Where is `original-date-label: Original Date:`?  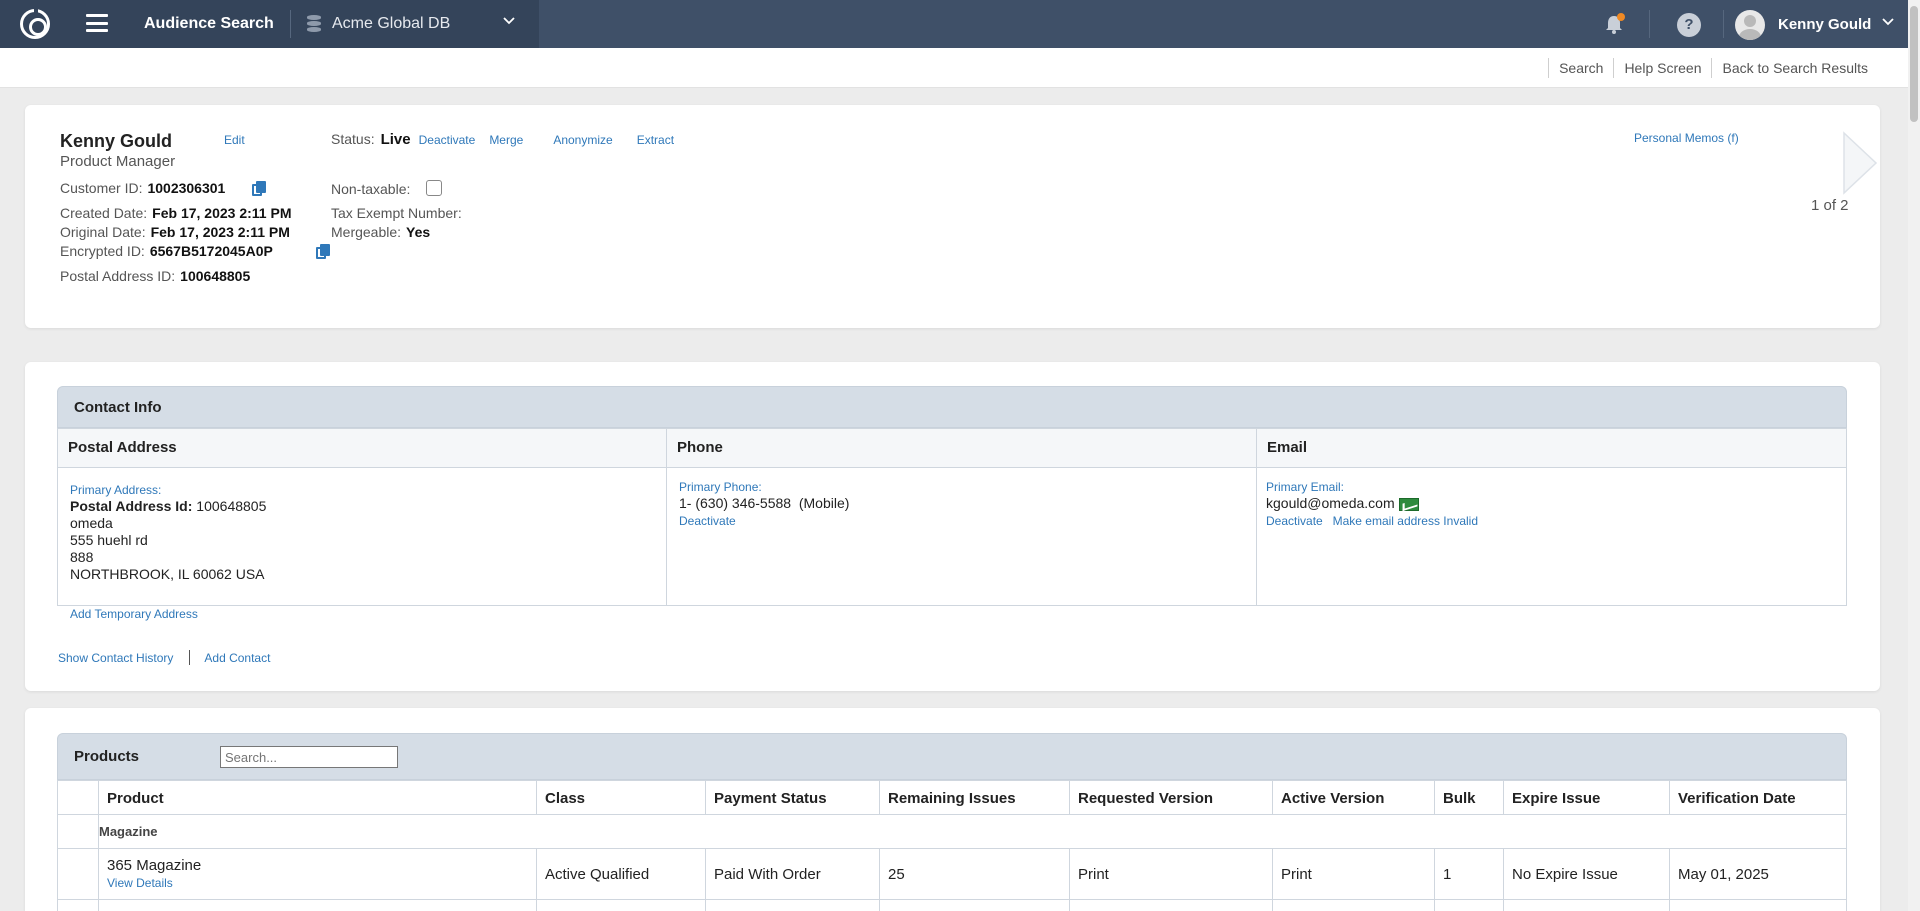
original-date-label: Original Date: is located at coordinates (103, 232).